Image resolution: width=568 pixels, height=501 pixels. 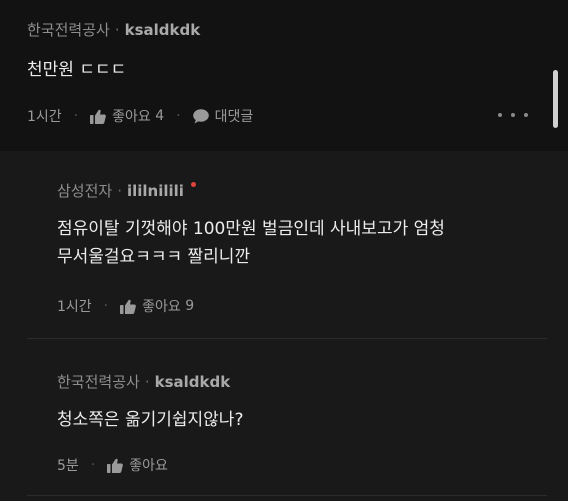 I want to click on like-button: 좋아요 4, so click(x=127, y=116).